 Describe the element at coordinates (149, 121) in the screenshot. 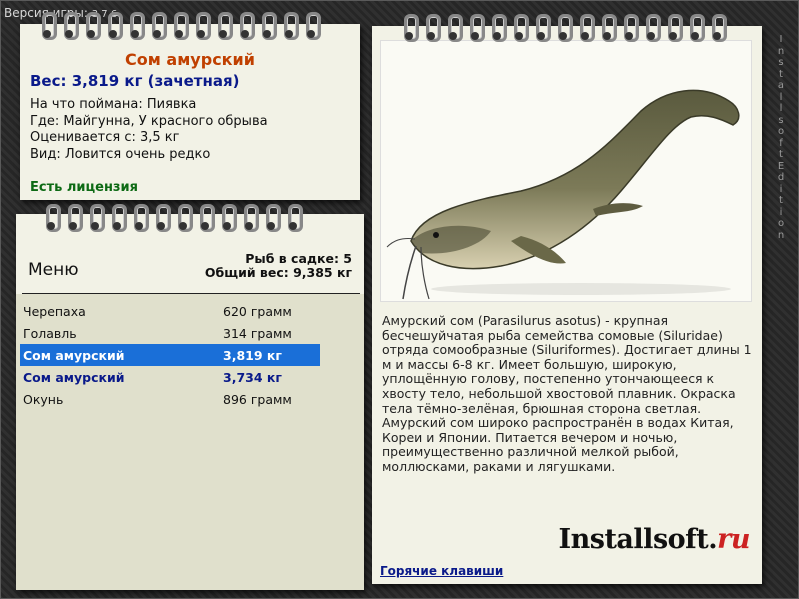

I see `place-line: Где: Майгунна, У красного обрыва` at that location.